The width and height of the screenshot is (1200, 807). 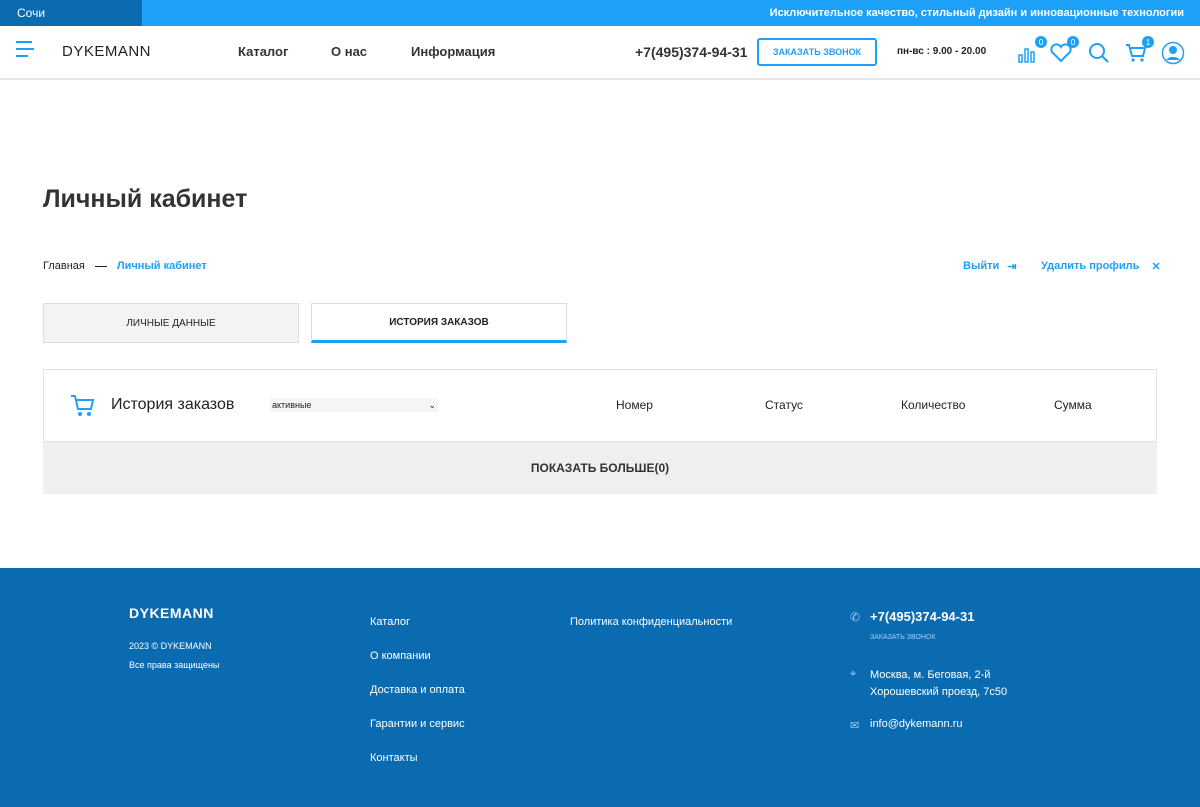 I want to click on footer-logo: DYKEMANN, so click(x=171, y=613).